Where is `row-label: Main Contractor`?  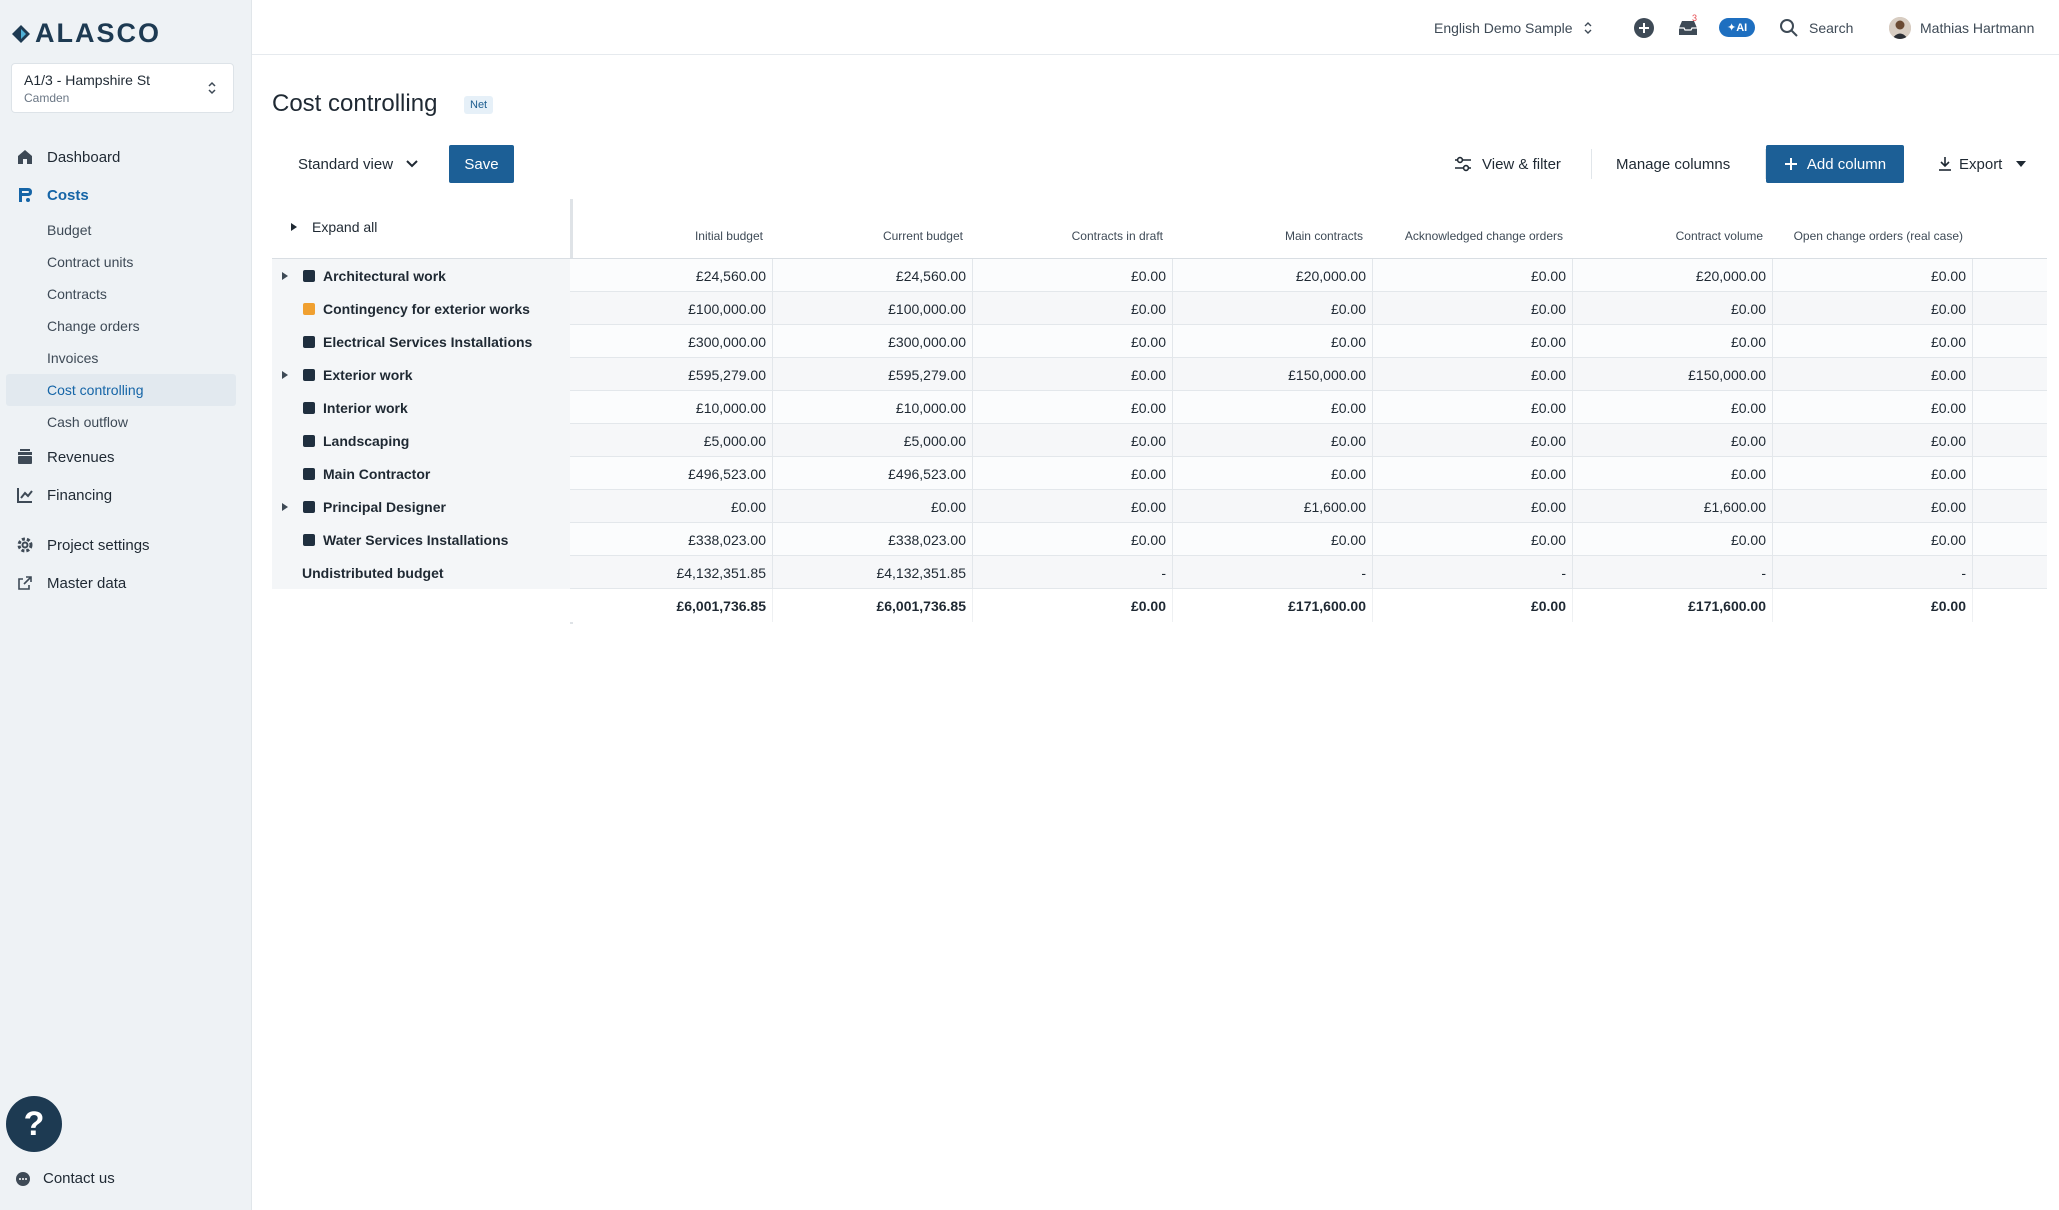 row-label: Main Contractor is located at coordinates (377, 473).